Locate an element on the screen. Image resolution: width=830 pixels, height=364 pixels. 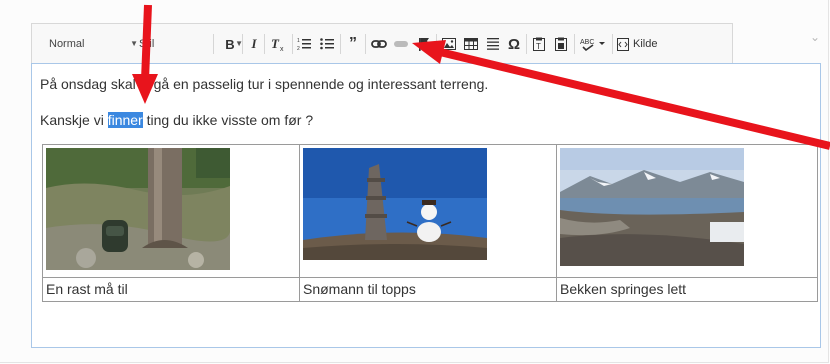
source-label: Kilde is located at coordinates (645, 44).